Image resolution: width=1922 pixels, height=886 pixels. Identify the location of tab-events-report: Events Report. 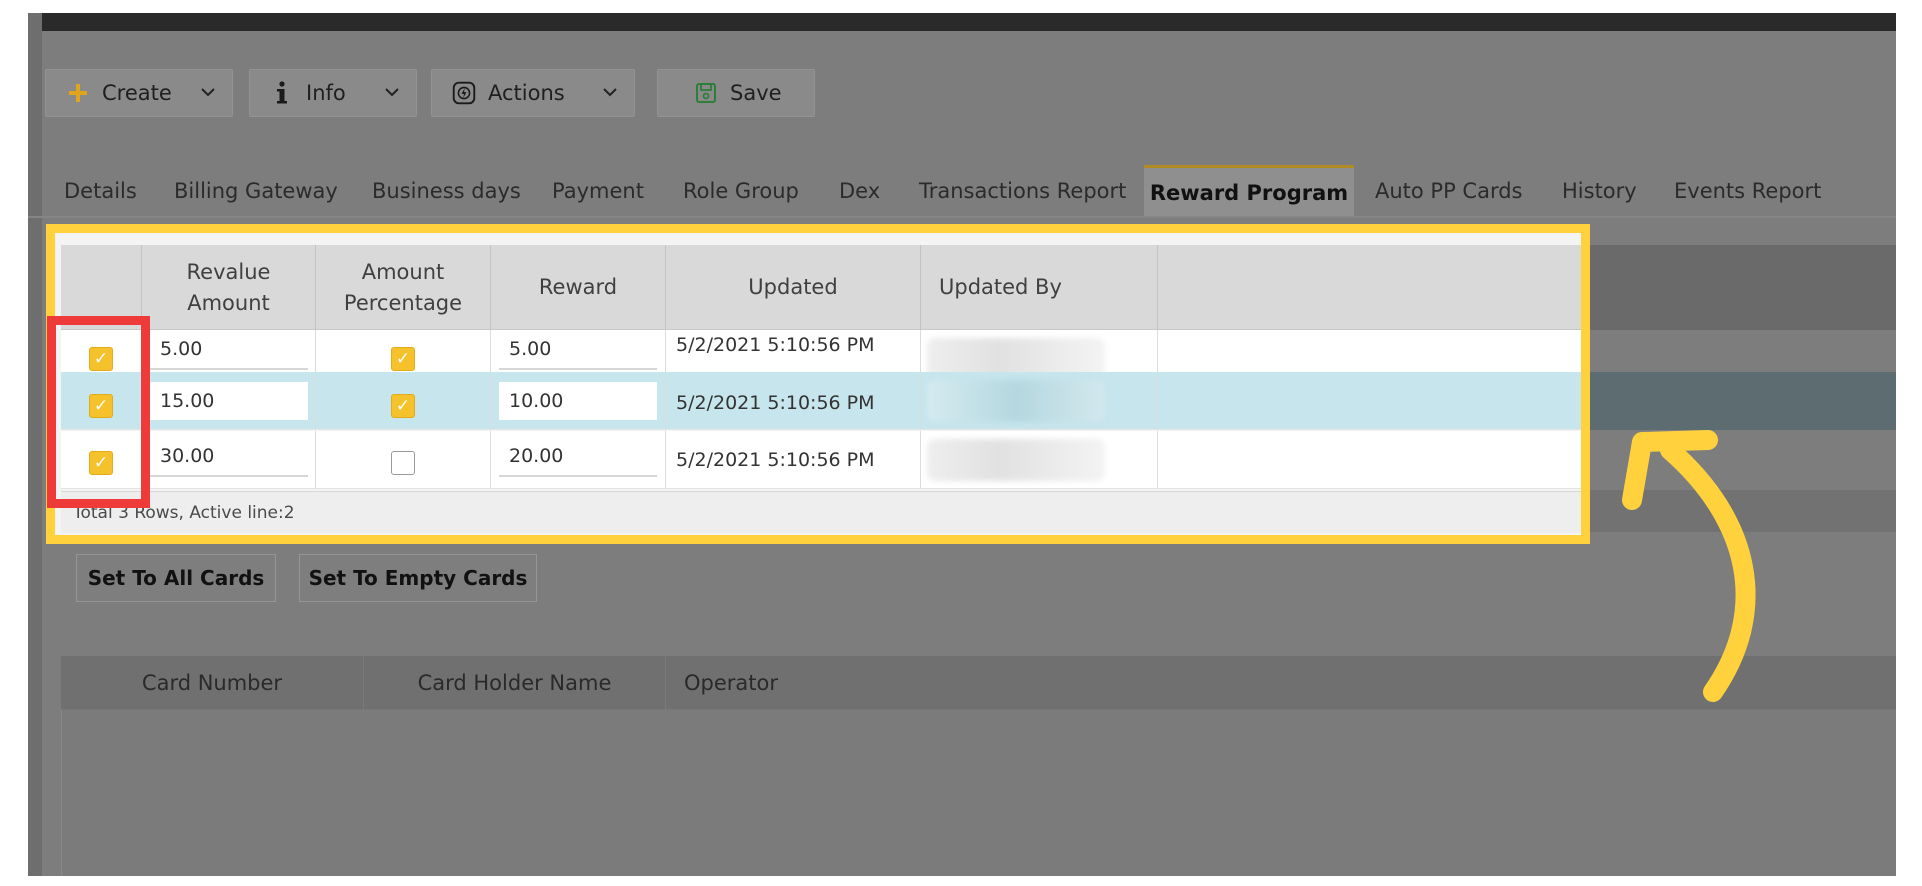
(1747, 191).